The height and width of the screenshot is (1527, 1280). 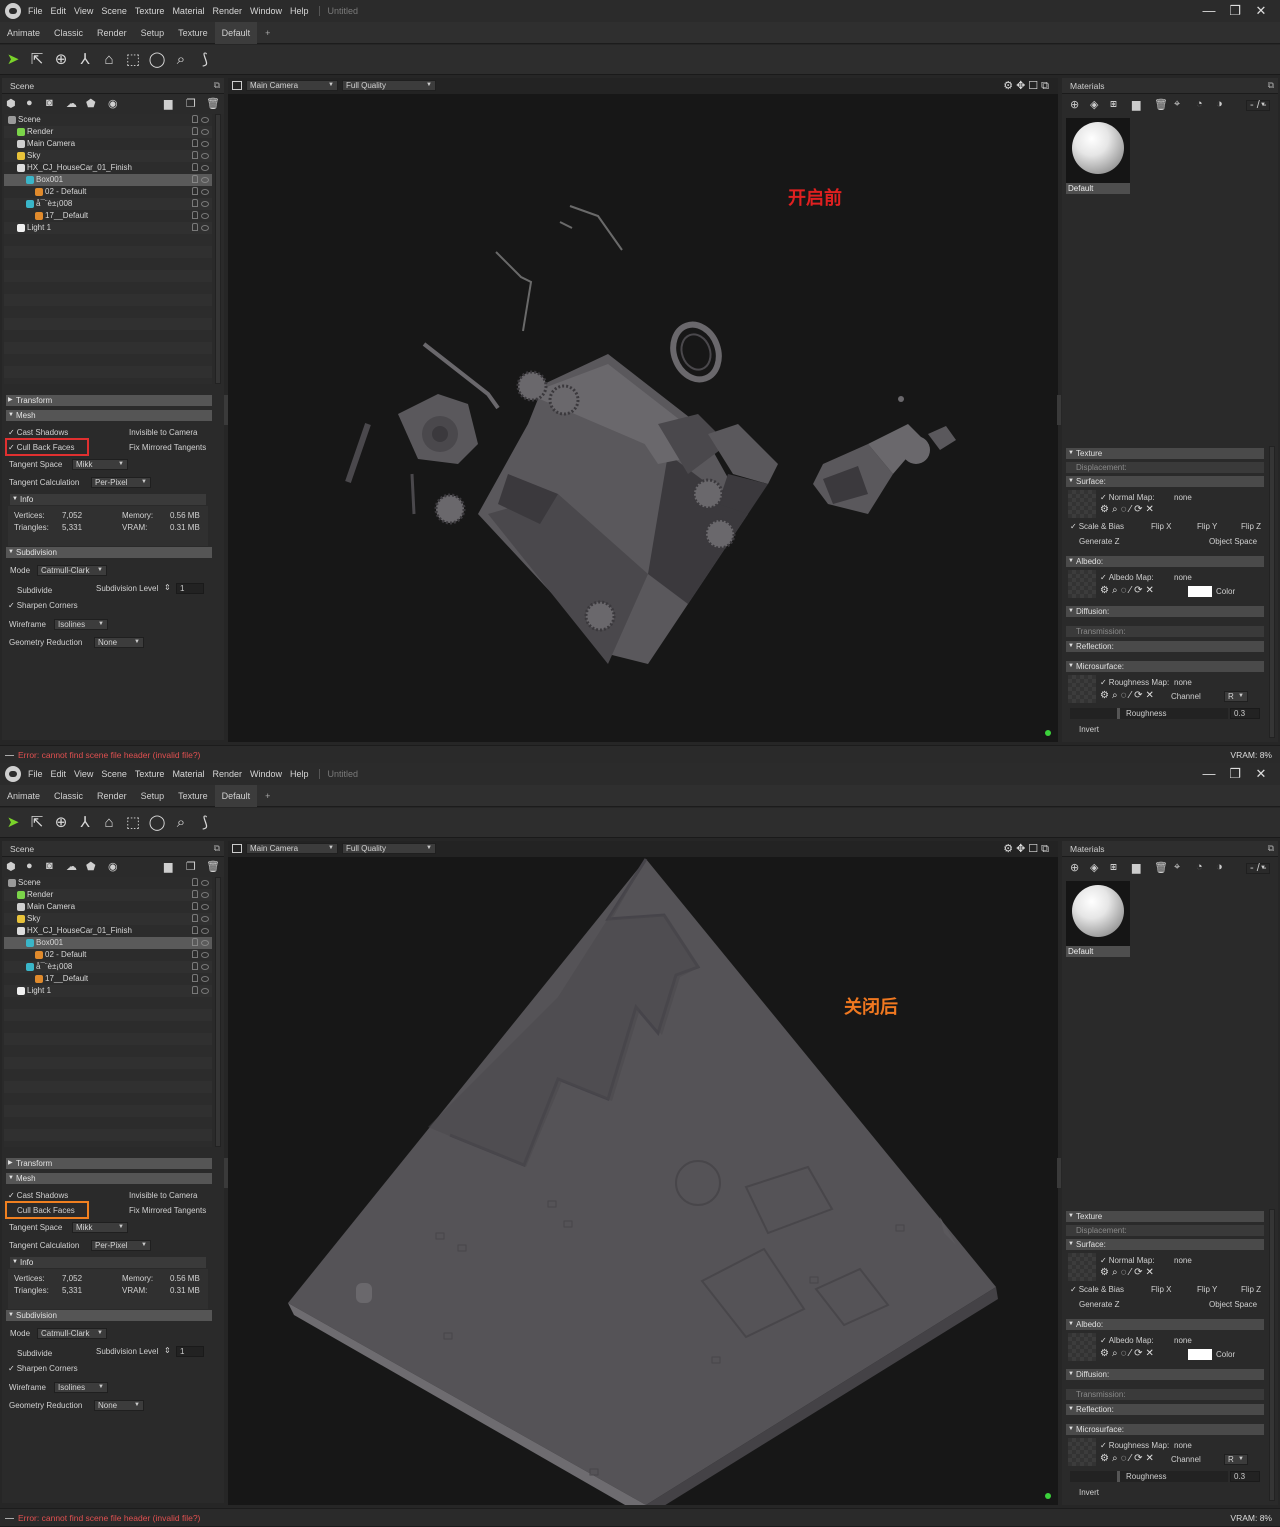 I want to click on checker-icon: ⧆, so click(x=1113, y=867).